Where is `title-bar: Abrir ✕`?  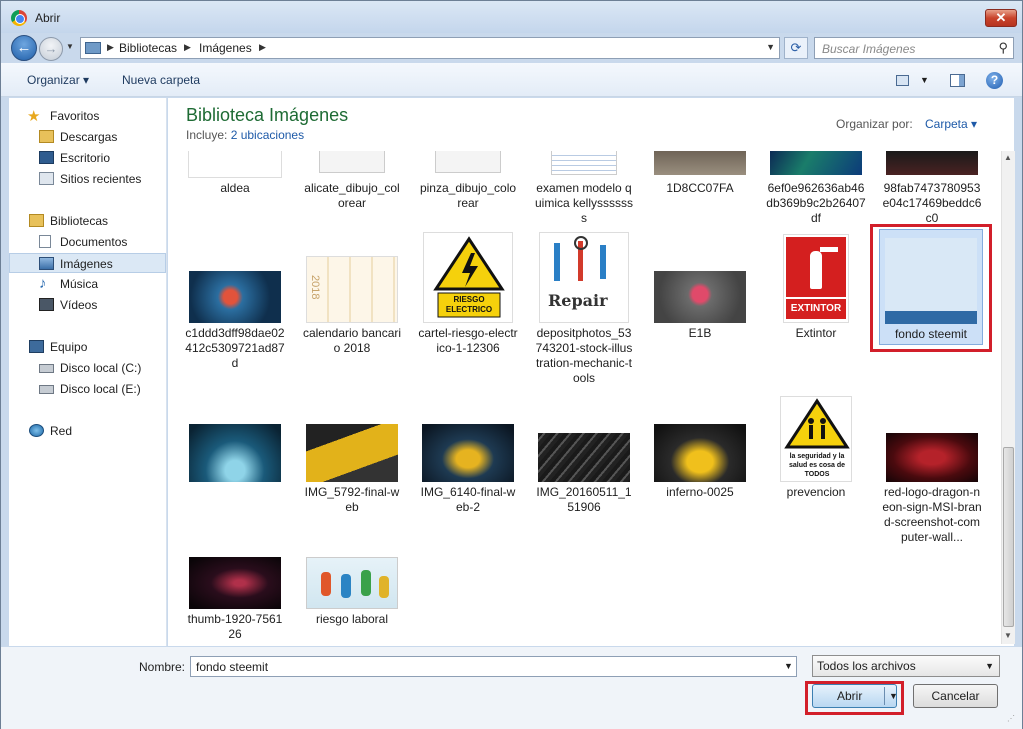 title-bar: Abrir ✕ is located at coordinates (511, 17).